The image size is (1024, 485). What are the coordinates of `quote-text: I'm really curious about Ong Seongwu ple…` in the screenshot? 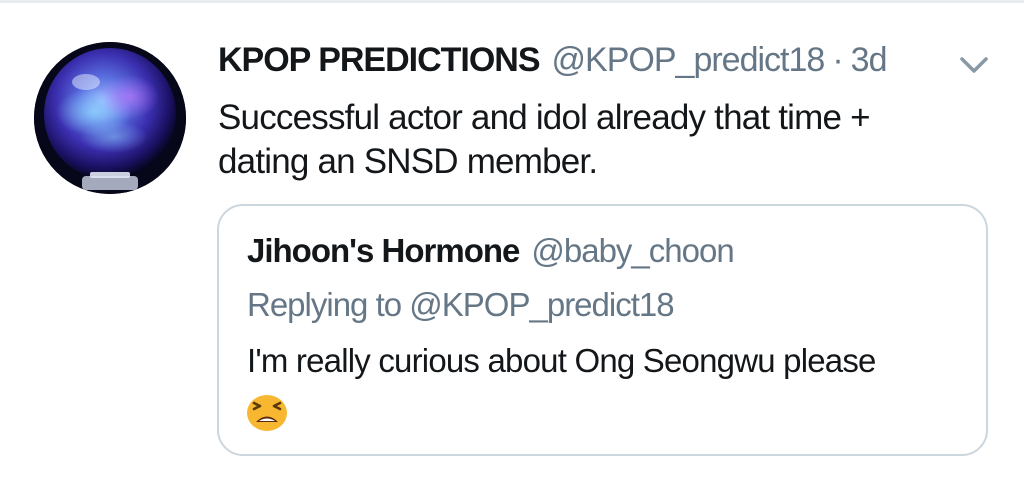 It's located at (561, 360).